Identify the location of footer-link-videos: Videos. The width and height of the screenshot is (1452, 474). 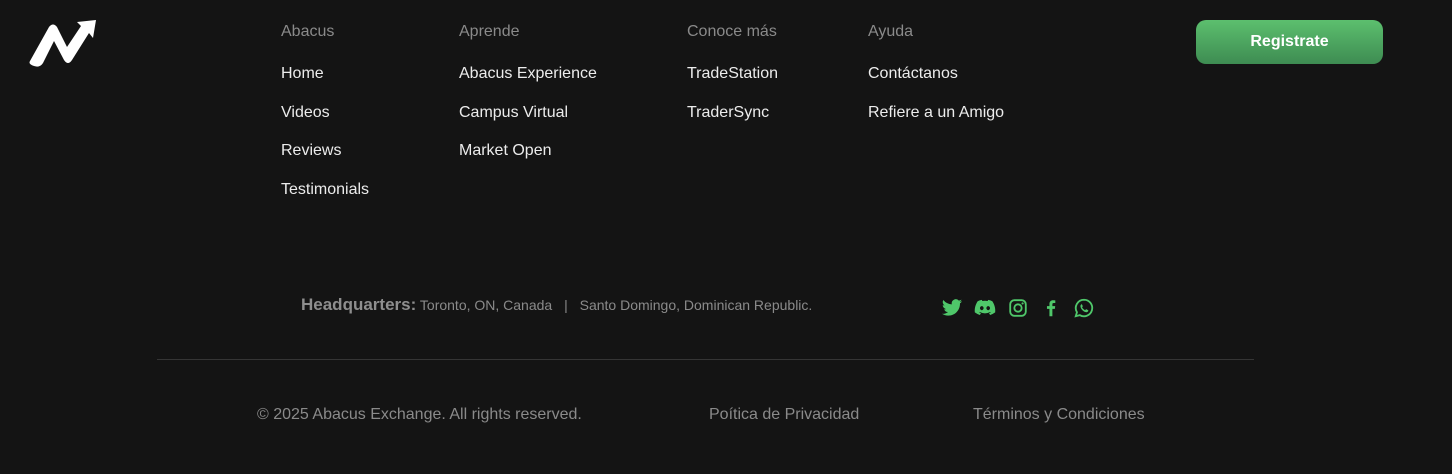
(325, 113).